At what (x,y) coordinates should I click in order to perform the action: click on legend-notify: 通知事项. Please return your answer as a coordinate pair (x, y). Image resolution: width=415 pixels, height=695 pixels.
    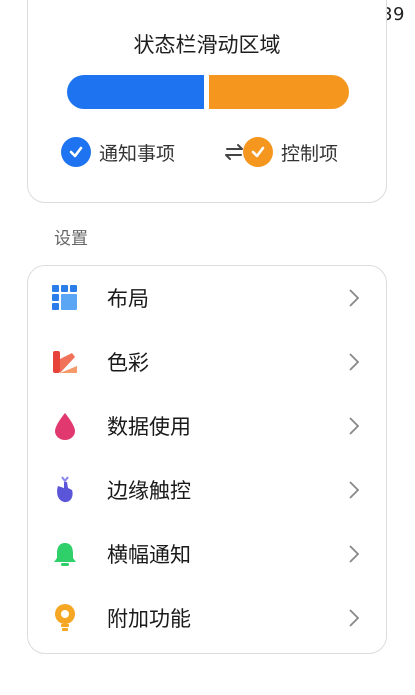
    Looking at the image, I should click on (118, 152).